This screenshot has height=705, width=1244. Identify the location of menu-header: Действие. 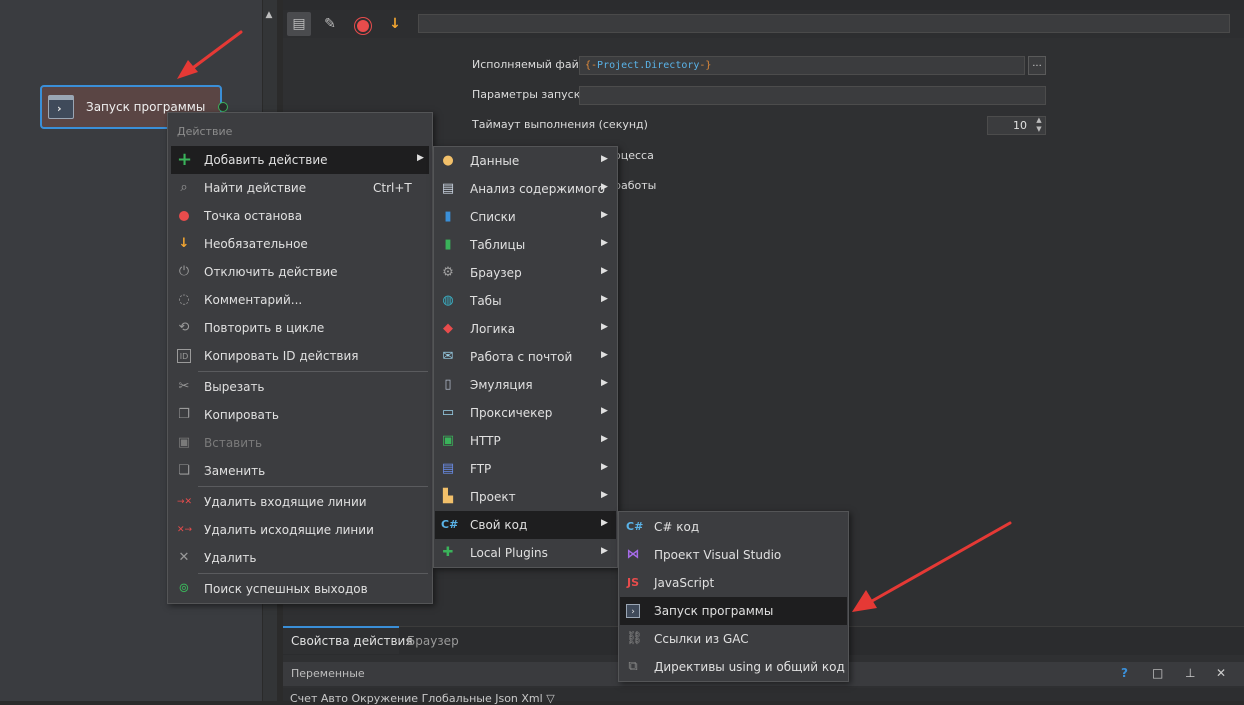
(205, 131).